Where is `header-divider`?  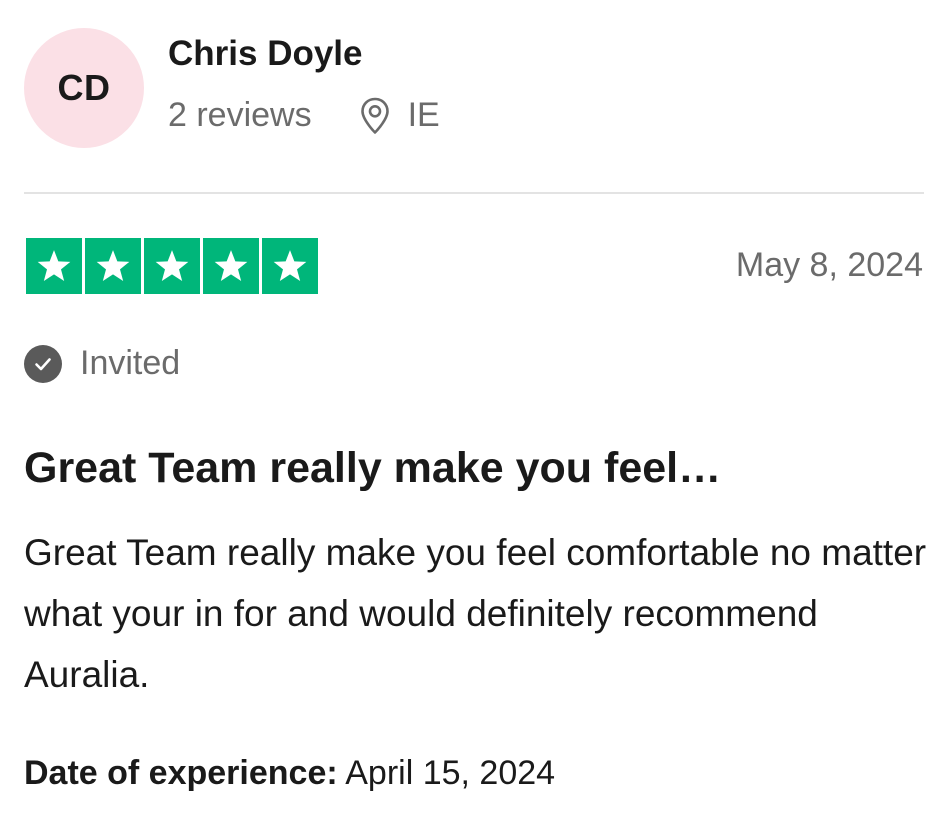 header-divider is located at coordinates (474, 193).